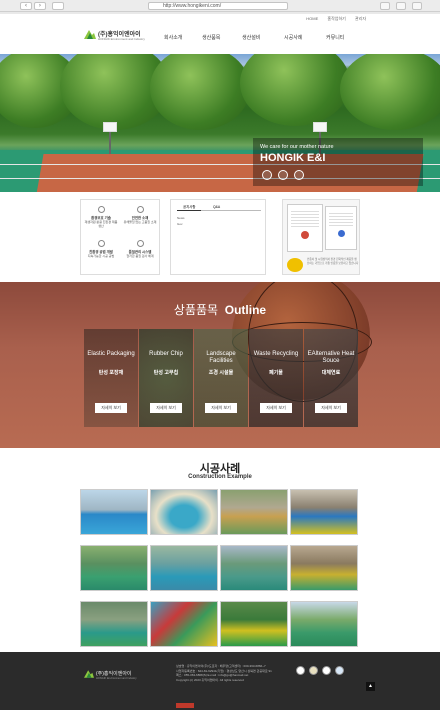 Image resolution: width=440 pixels, height=710 pixels. I want to click on browser-toolbar: ‹ › http://www.hongikeni.com/, so click(220, 6).